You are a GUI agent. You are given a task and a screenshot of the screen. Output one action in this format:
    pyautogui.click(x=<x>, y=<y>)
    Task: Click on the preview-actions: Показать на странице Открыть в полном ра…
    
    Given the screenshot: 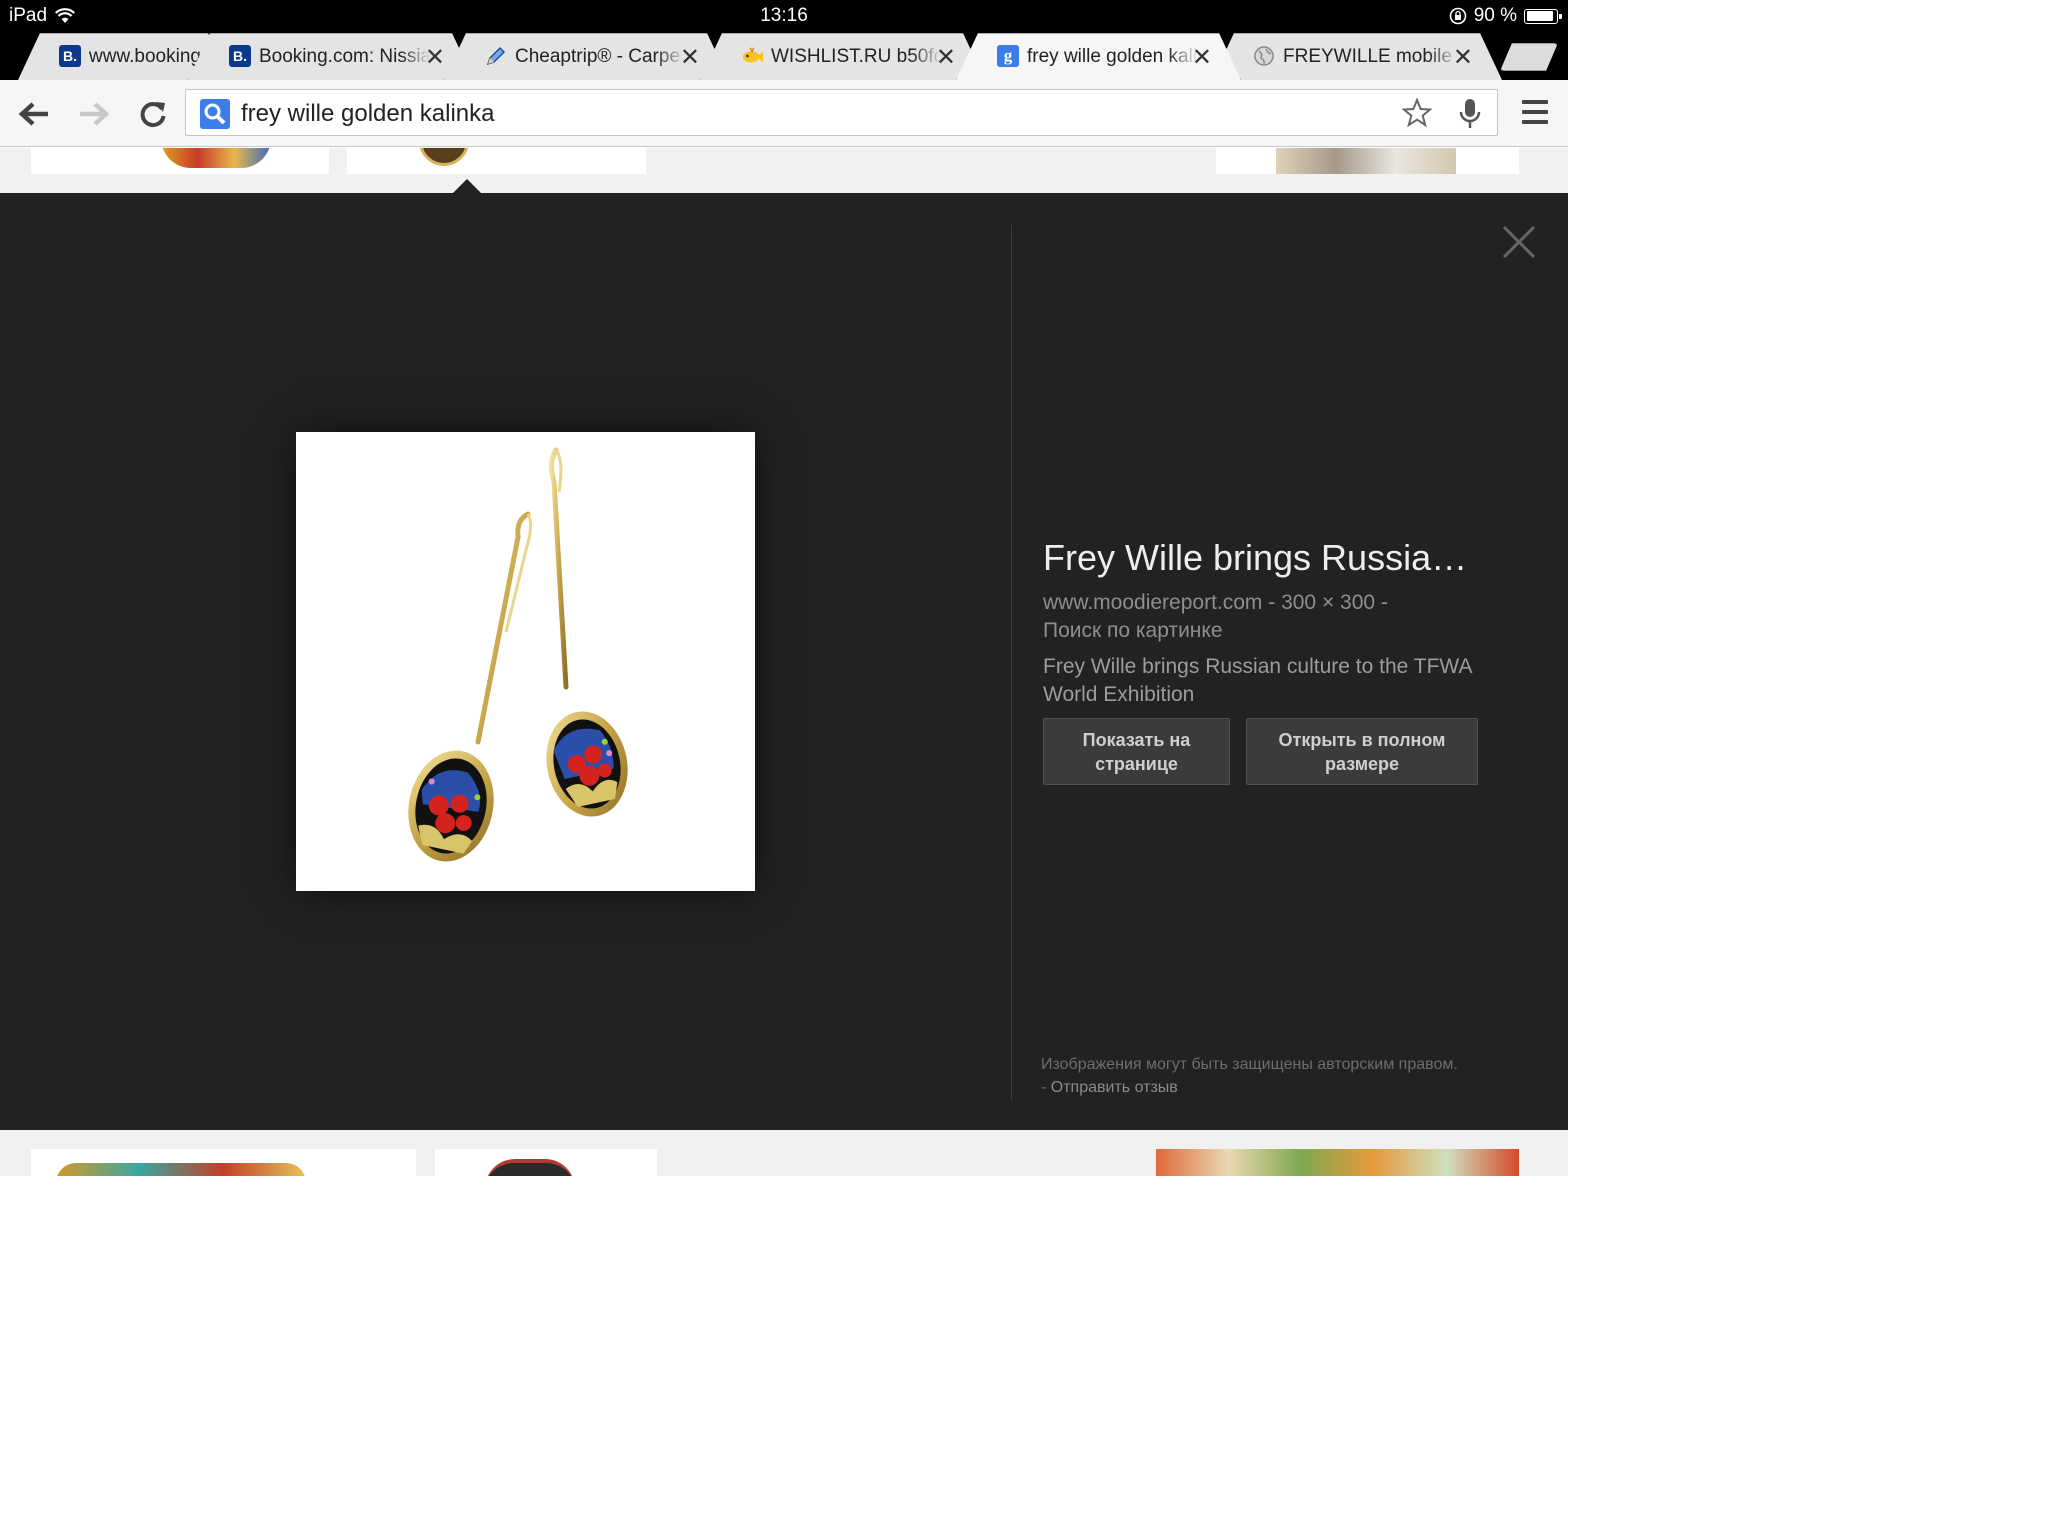 What is the action you would take?
    pyautogui.click(x=1260, y=751)
    